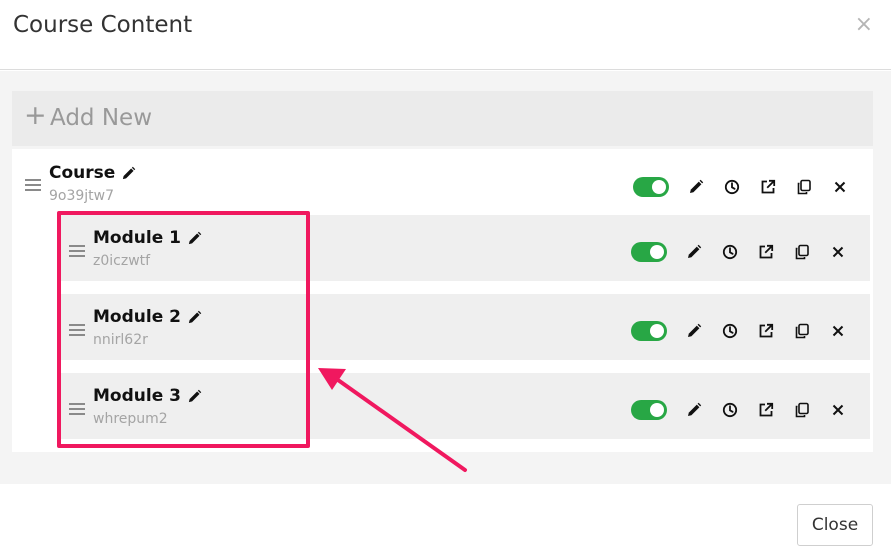  I want to click on modal-footer: Close, so click(445, 520).